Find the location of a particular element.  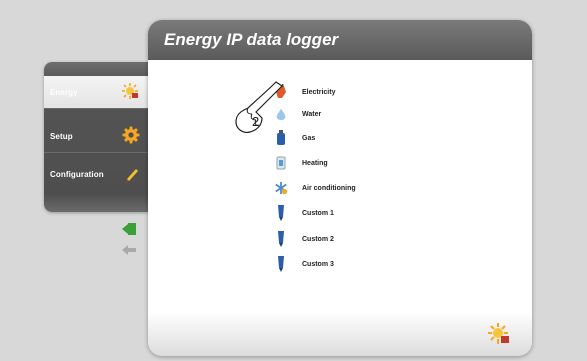

list-item-label: Custom 3 is located at coordinates (318, 264).